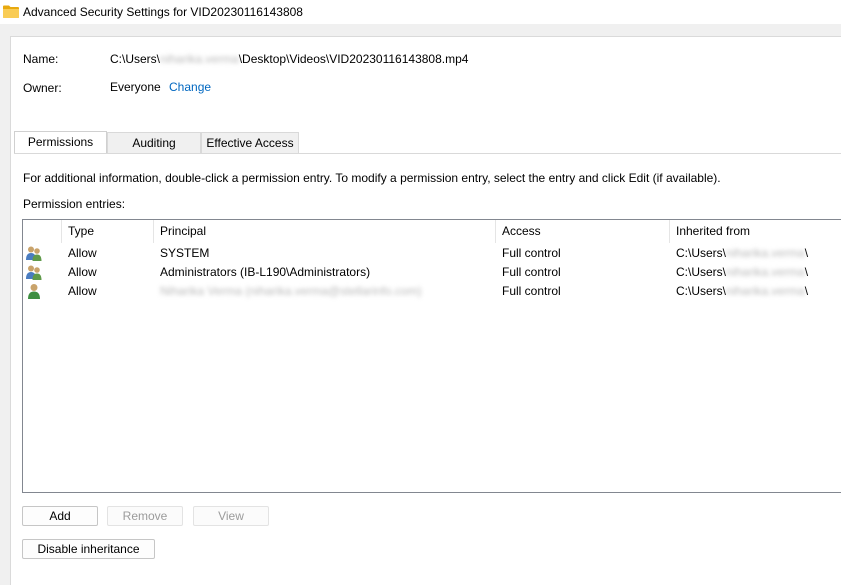 Image resolution: width=841 pixels, height=585 pixels. Describe the element at coordinates (265, 272) in the screenshot. I see `entry-principal: Administrators (IB-L190\Administrators)` at that location.